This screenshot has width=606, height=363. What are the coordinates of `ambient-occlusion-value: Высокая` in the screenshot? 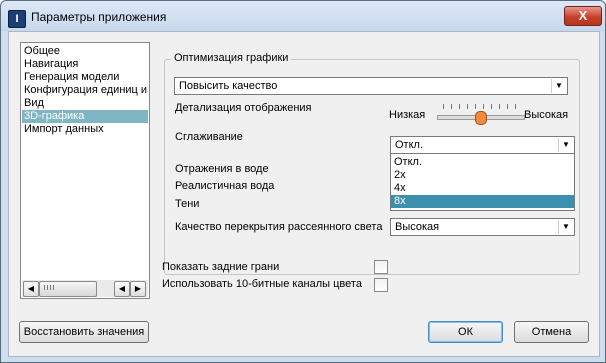 It's located at (417, 227).